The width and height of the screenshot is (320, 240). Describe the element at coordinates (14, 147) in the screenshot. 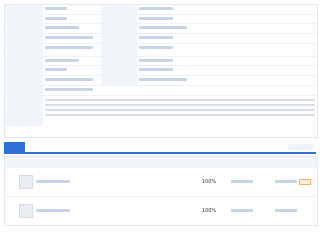

I see `section-title` at that location.